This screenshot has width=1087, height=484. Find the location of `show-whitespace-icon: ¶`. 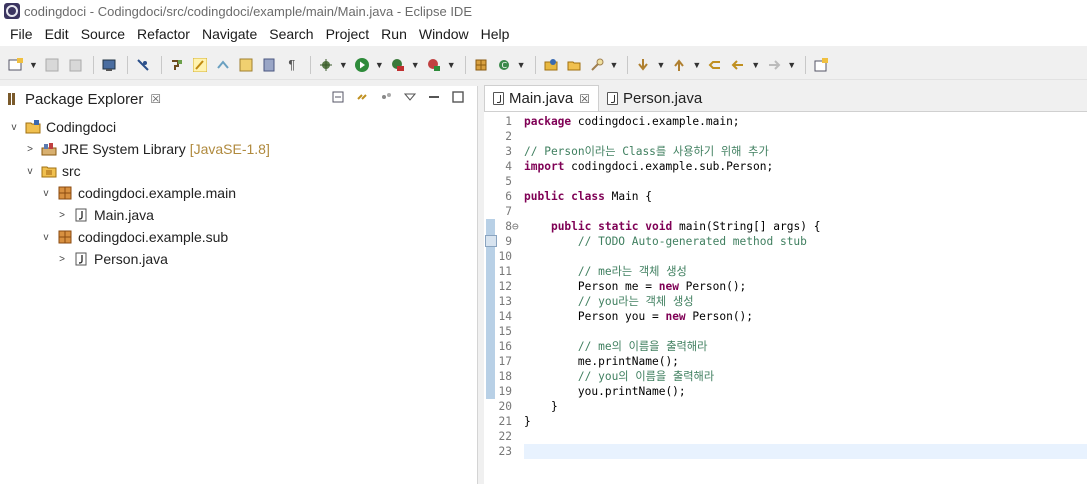

show-whitespace-icon: ¶ is located at coordinates (292, 65).